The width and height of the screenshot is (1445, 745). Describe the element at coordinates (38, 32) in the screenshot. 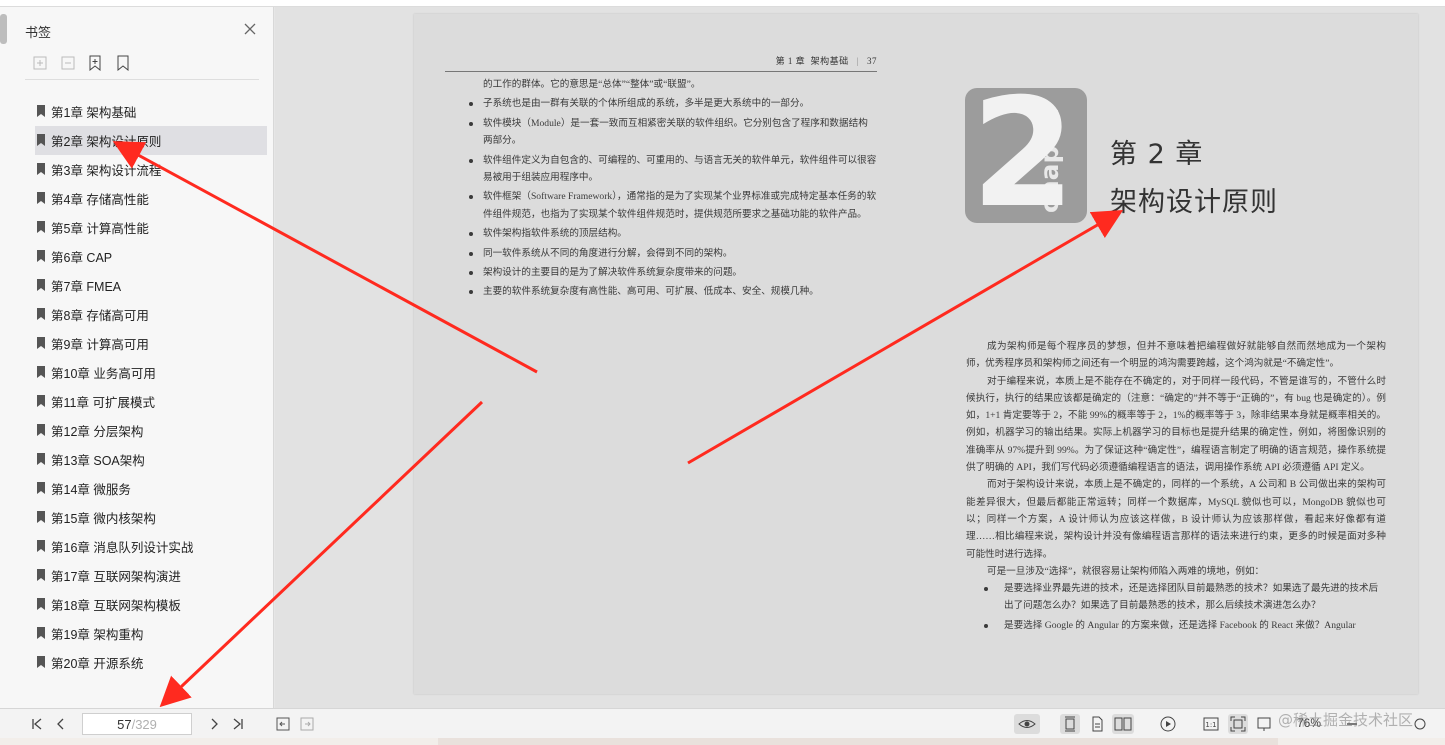

I see `sidebar-title: 书签` at that location.